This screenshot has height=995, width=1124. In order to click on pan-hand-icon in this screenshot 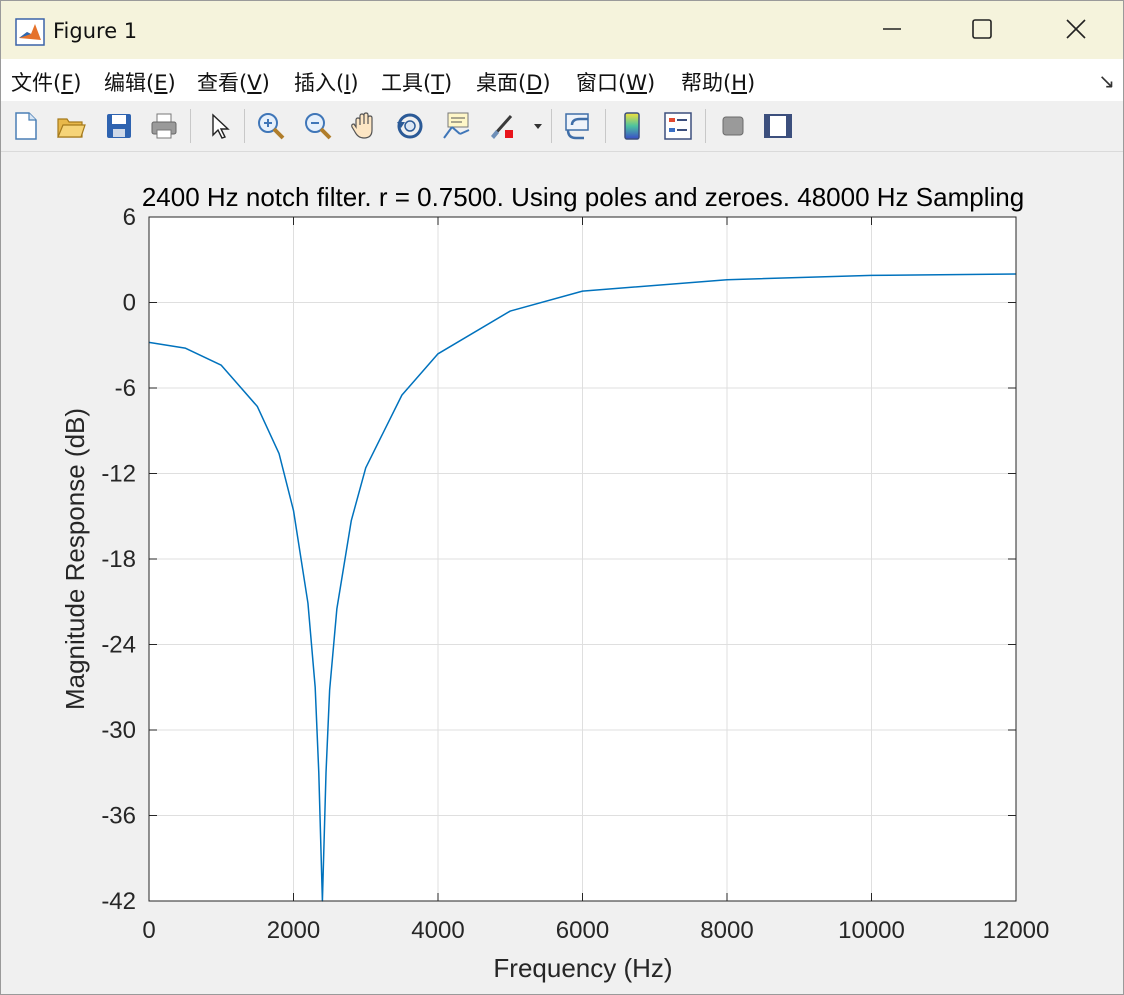, I will do `click(362, 125)`.